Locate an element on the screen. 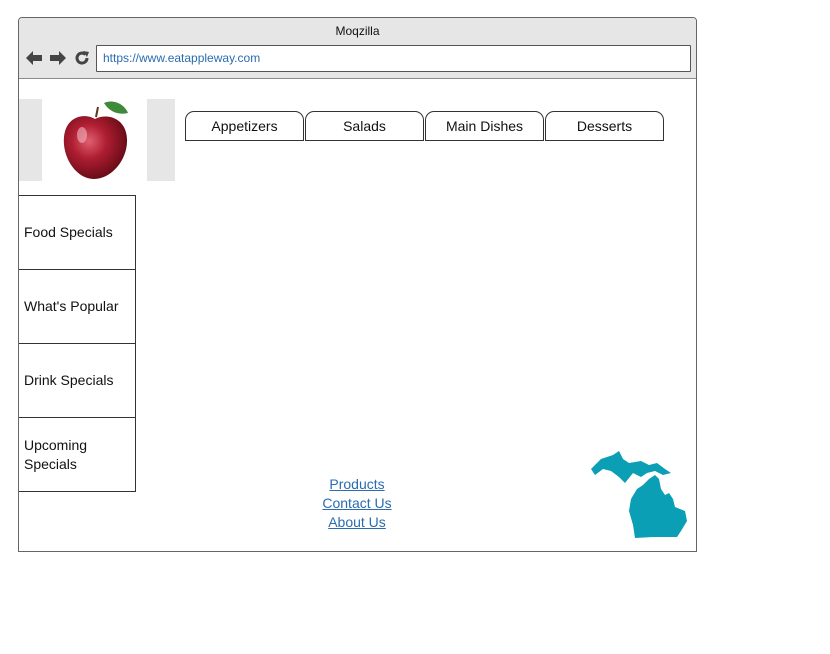 This screenshot has width=830, height=654. sidebar-item-upcoming-specials: Upcoming Specials is located at coordinates (77, 454).